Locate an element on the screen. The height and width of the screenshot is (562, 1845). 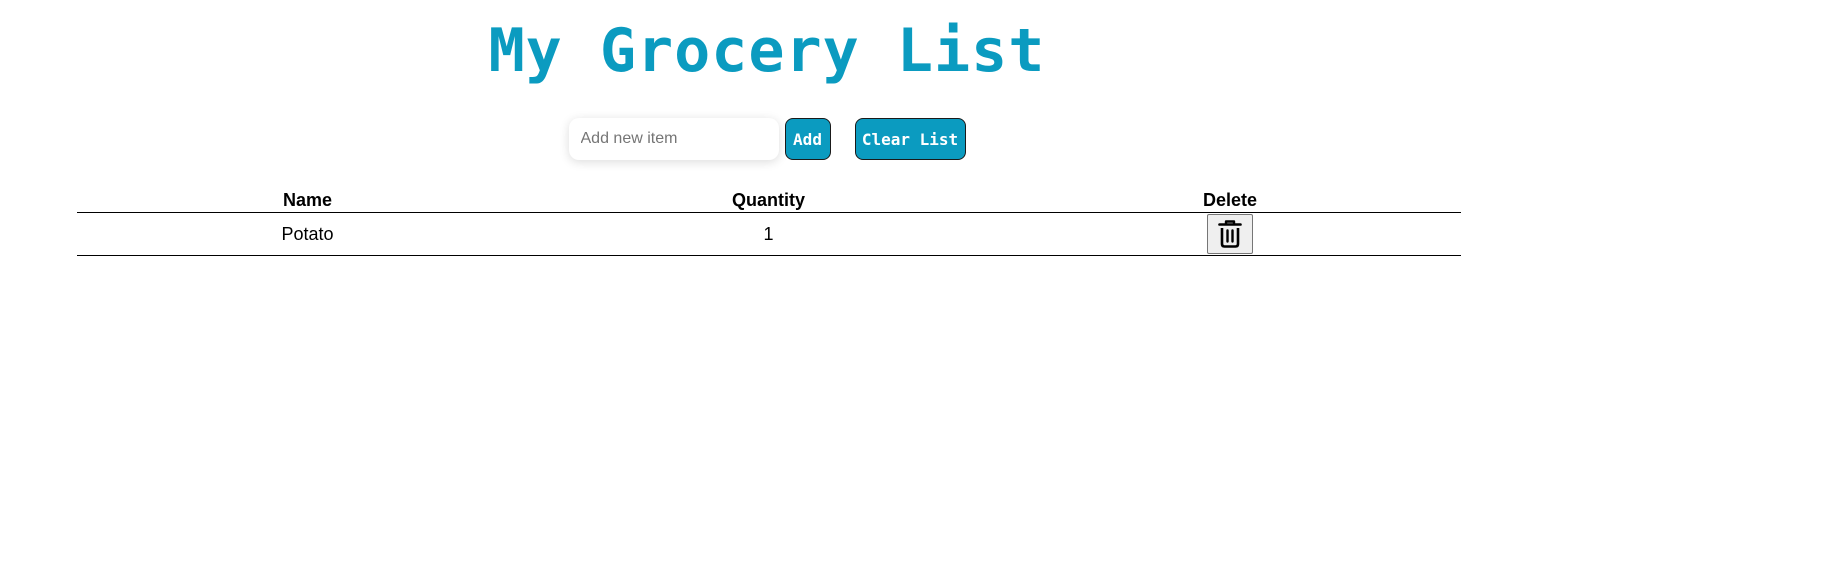
table-header-row: Name Quantity Delete is located at coordinates (769, 200).